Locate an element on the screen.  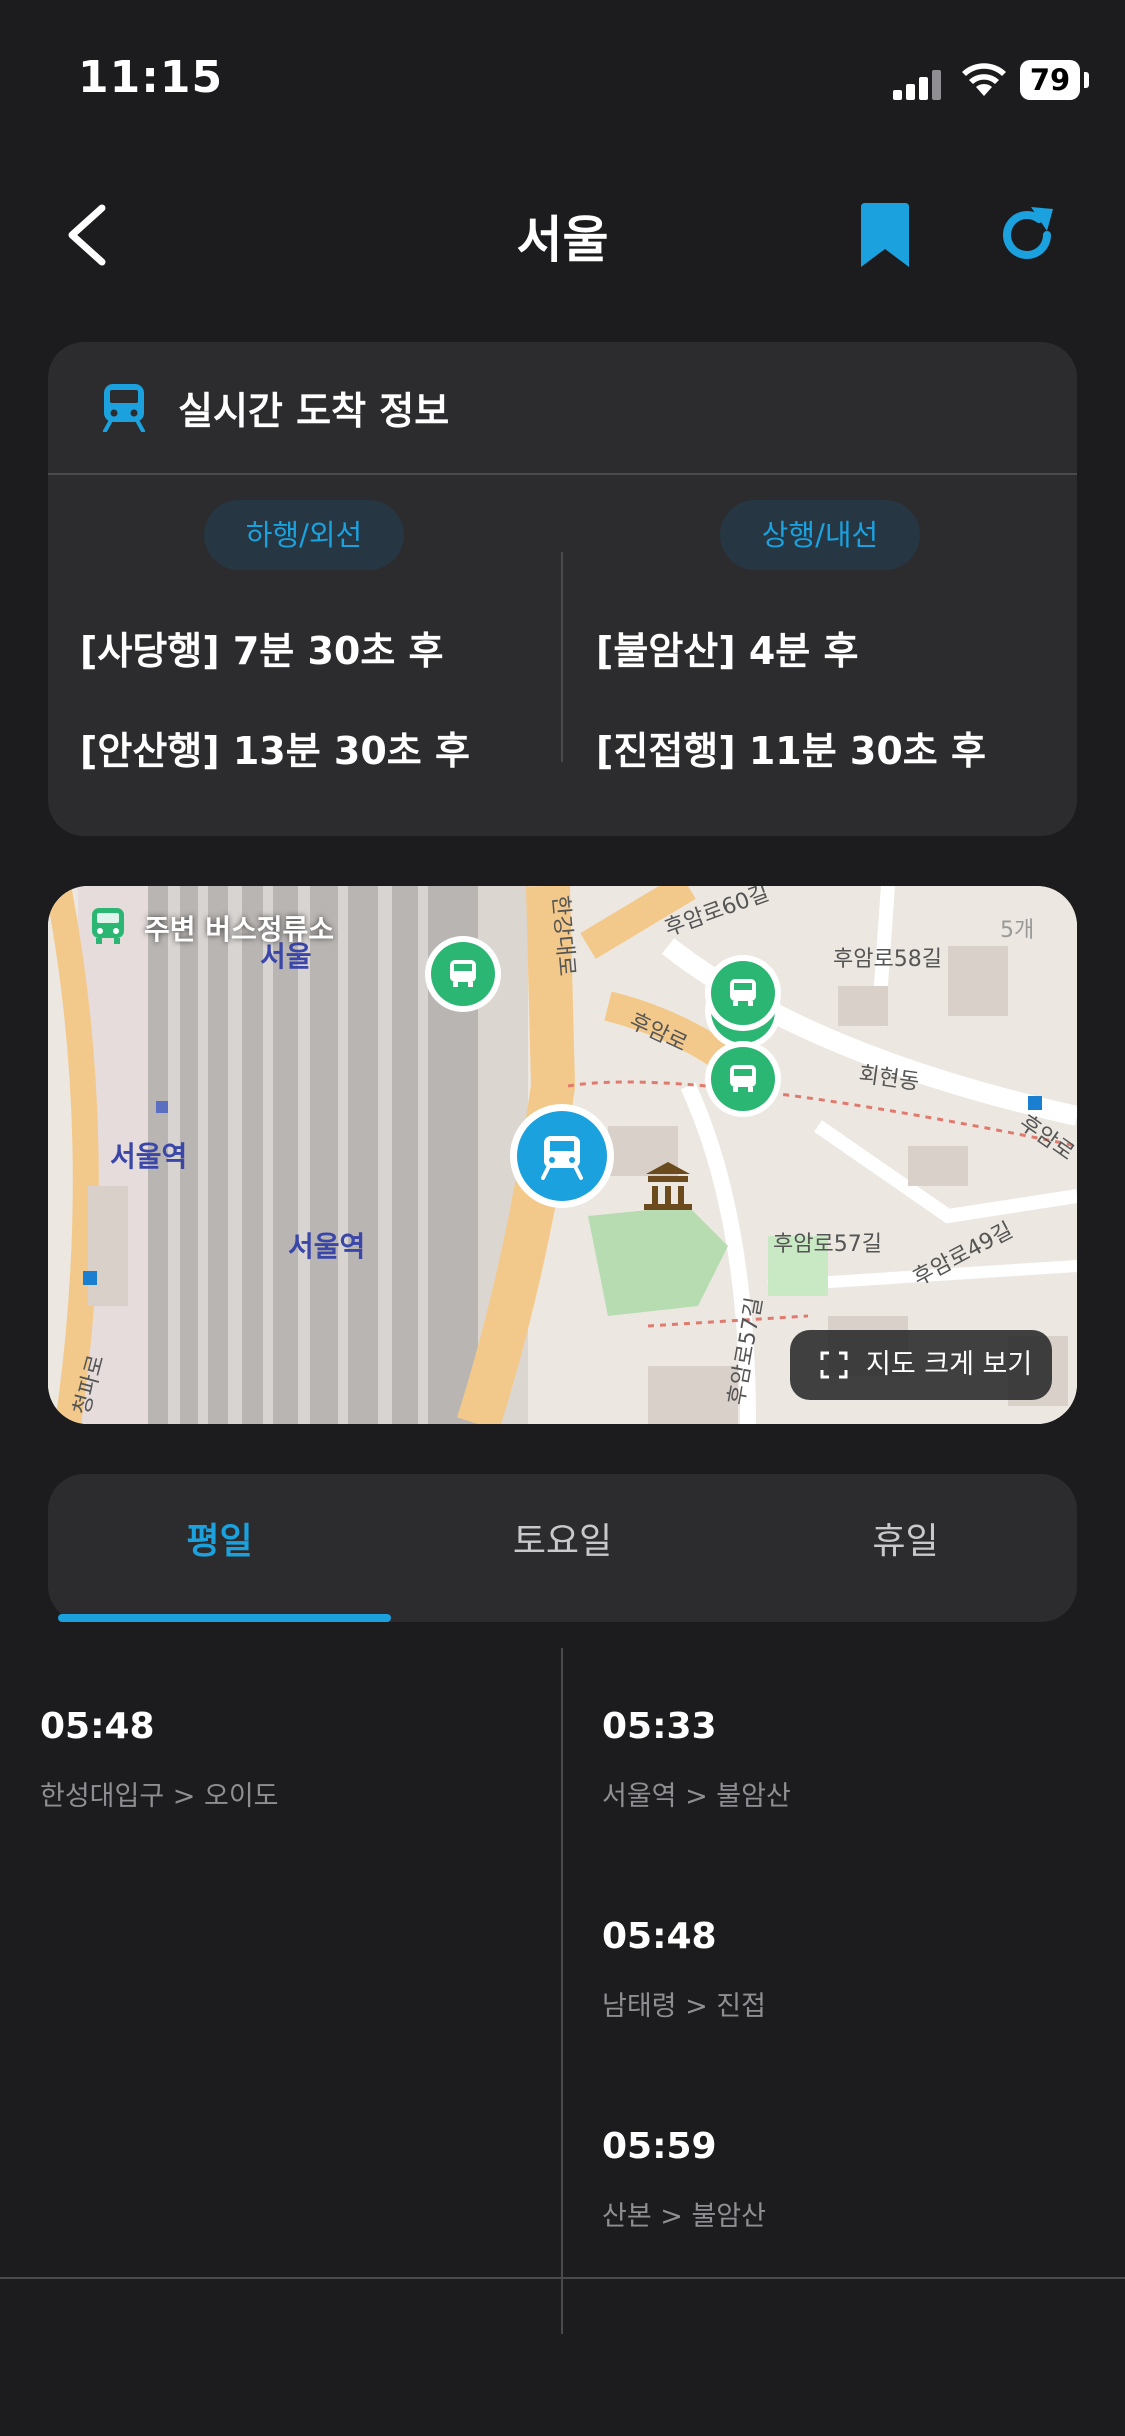
realtime-title: 실시간 도착 정보 is located at coordinates (314, 411).